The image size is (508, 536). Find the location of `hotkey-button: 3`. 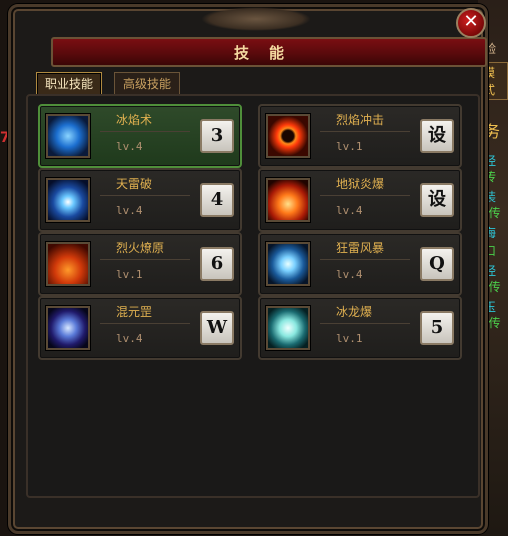

hotkey-button: 3 is located at coordinates (217, 136).